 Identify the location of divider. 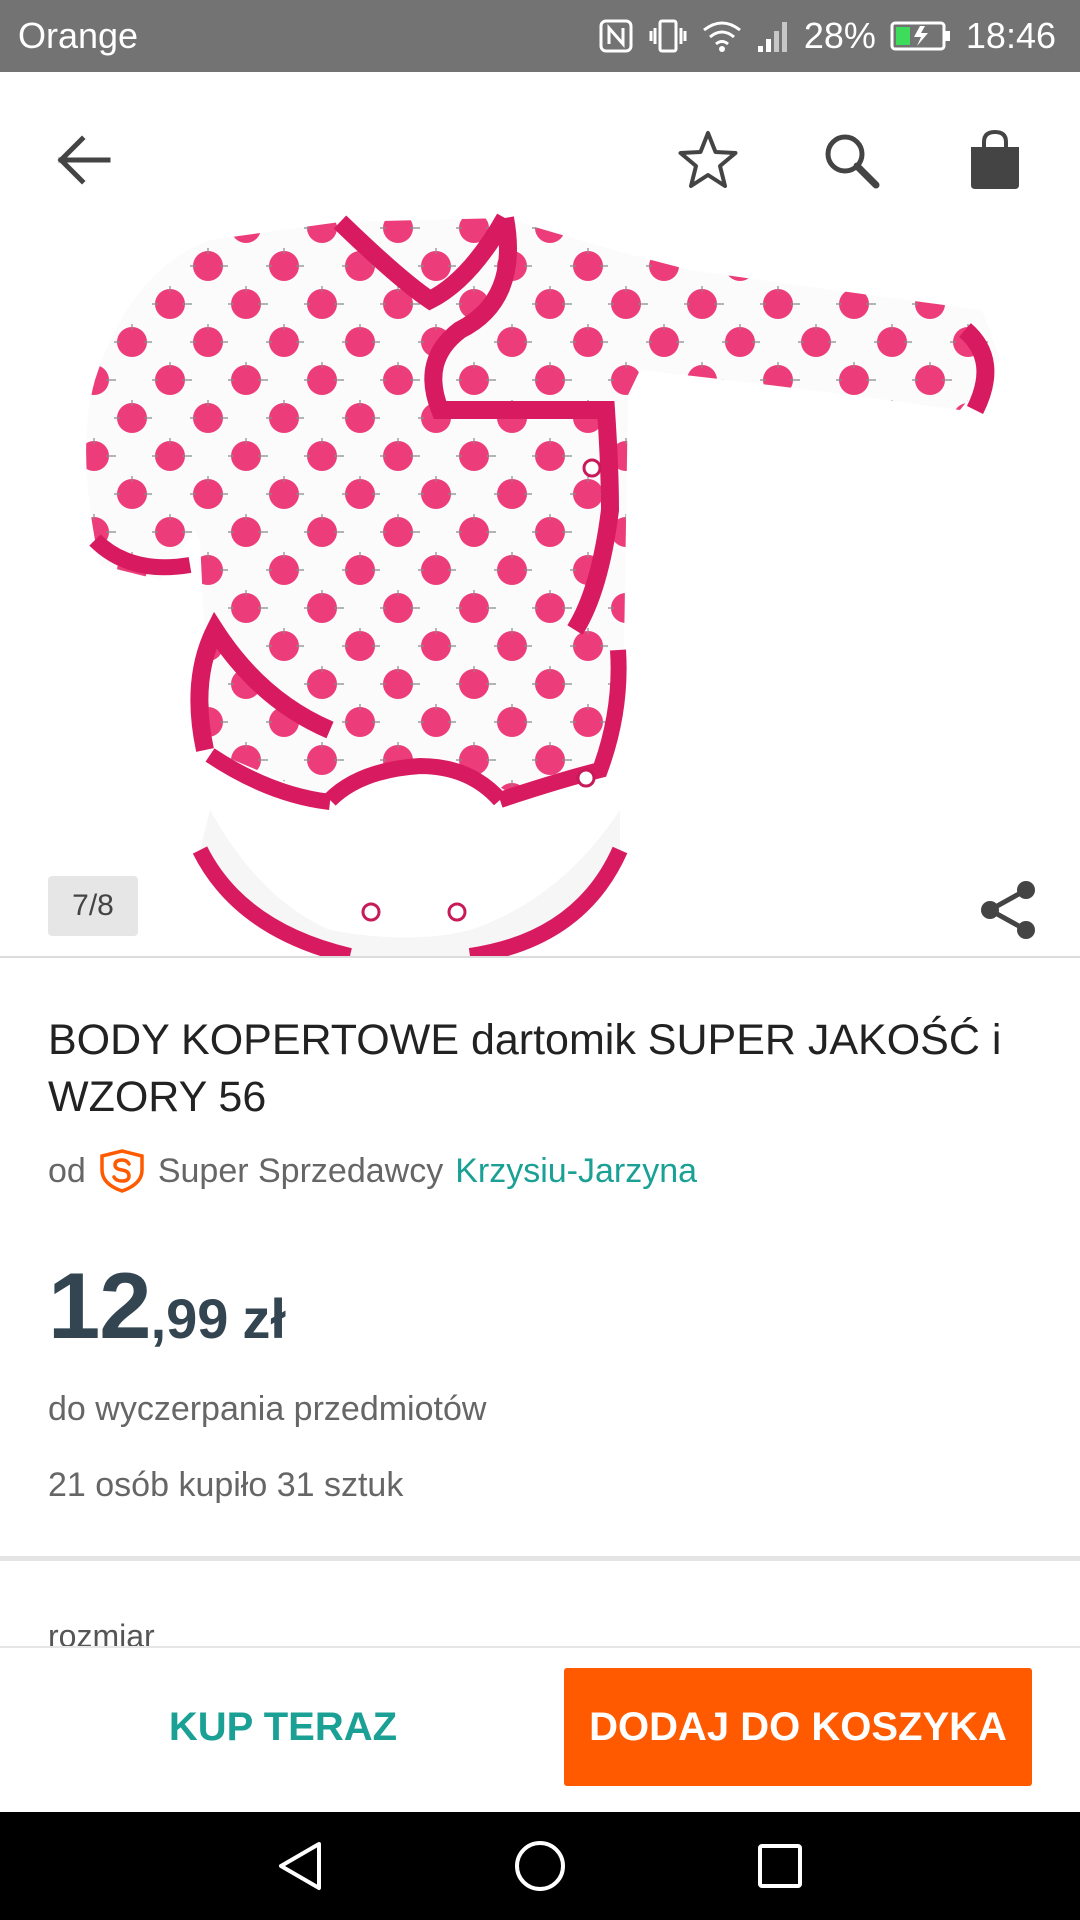
(540, 957).